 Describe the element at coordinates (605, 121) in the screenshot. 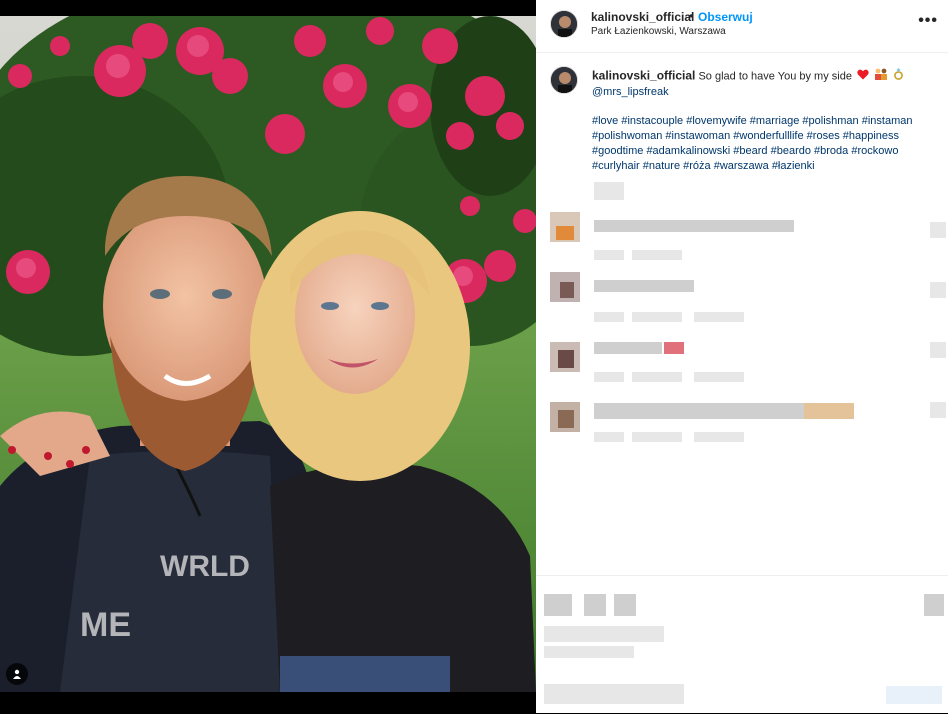

I see `hashtag-link: #love` at that location.